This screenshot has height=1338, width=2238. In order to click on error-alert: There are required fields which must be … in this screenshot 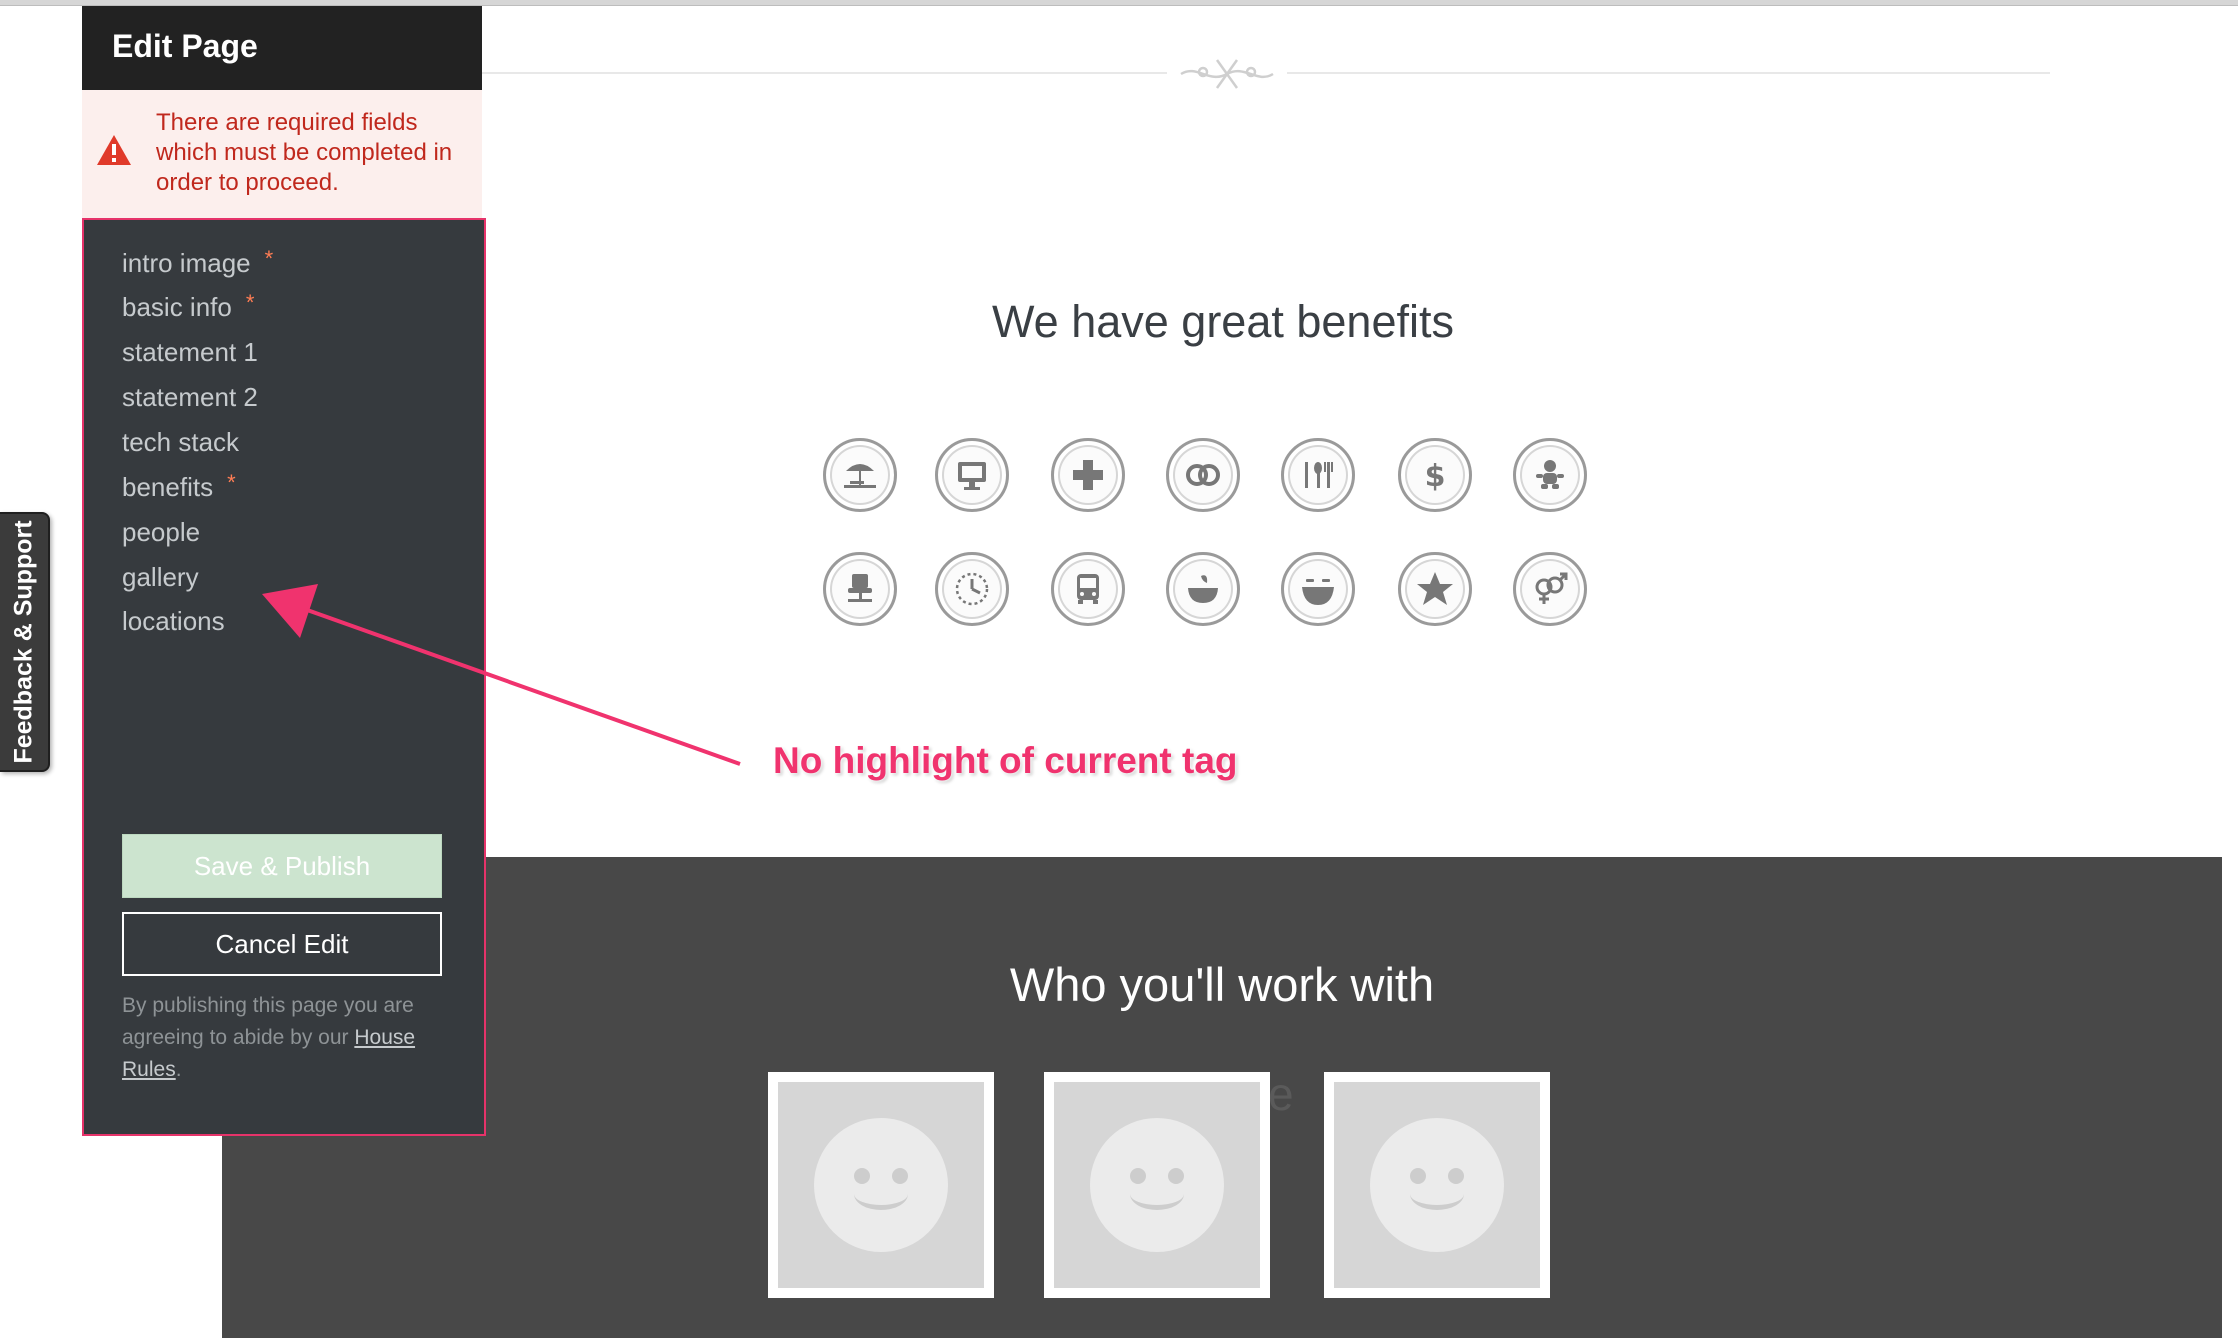, I will do `click(282, 154)`.